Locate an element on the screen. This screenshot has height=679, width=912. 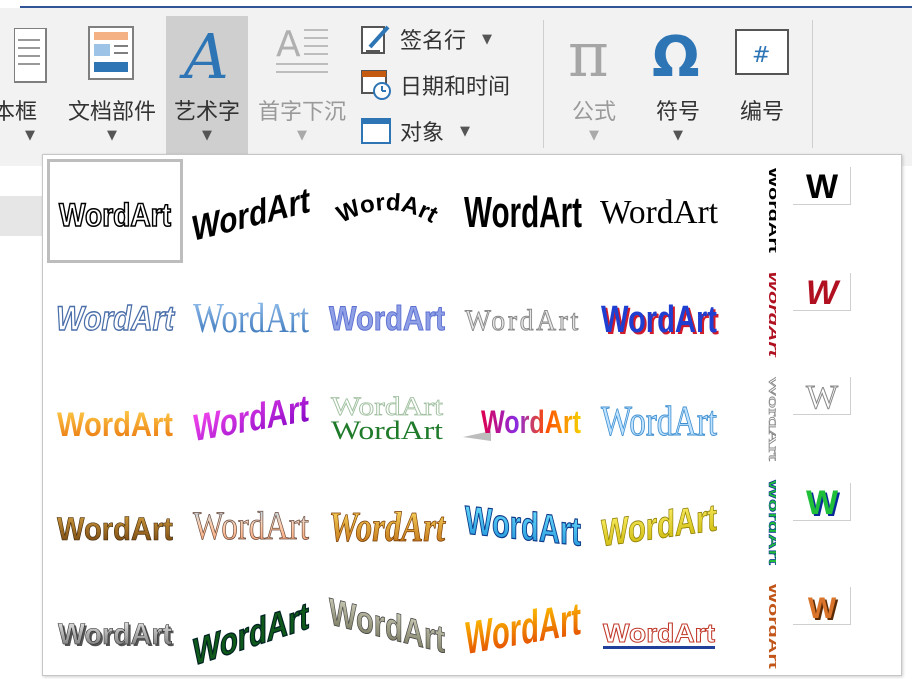
wordart-style-2: WordArt is located at coordinates (251, 211).